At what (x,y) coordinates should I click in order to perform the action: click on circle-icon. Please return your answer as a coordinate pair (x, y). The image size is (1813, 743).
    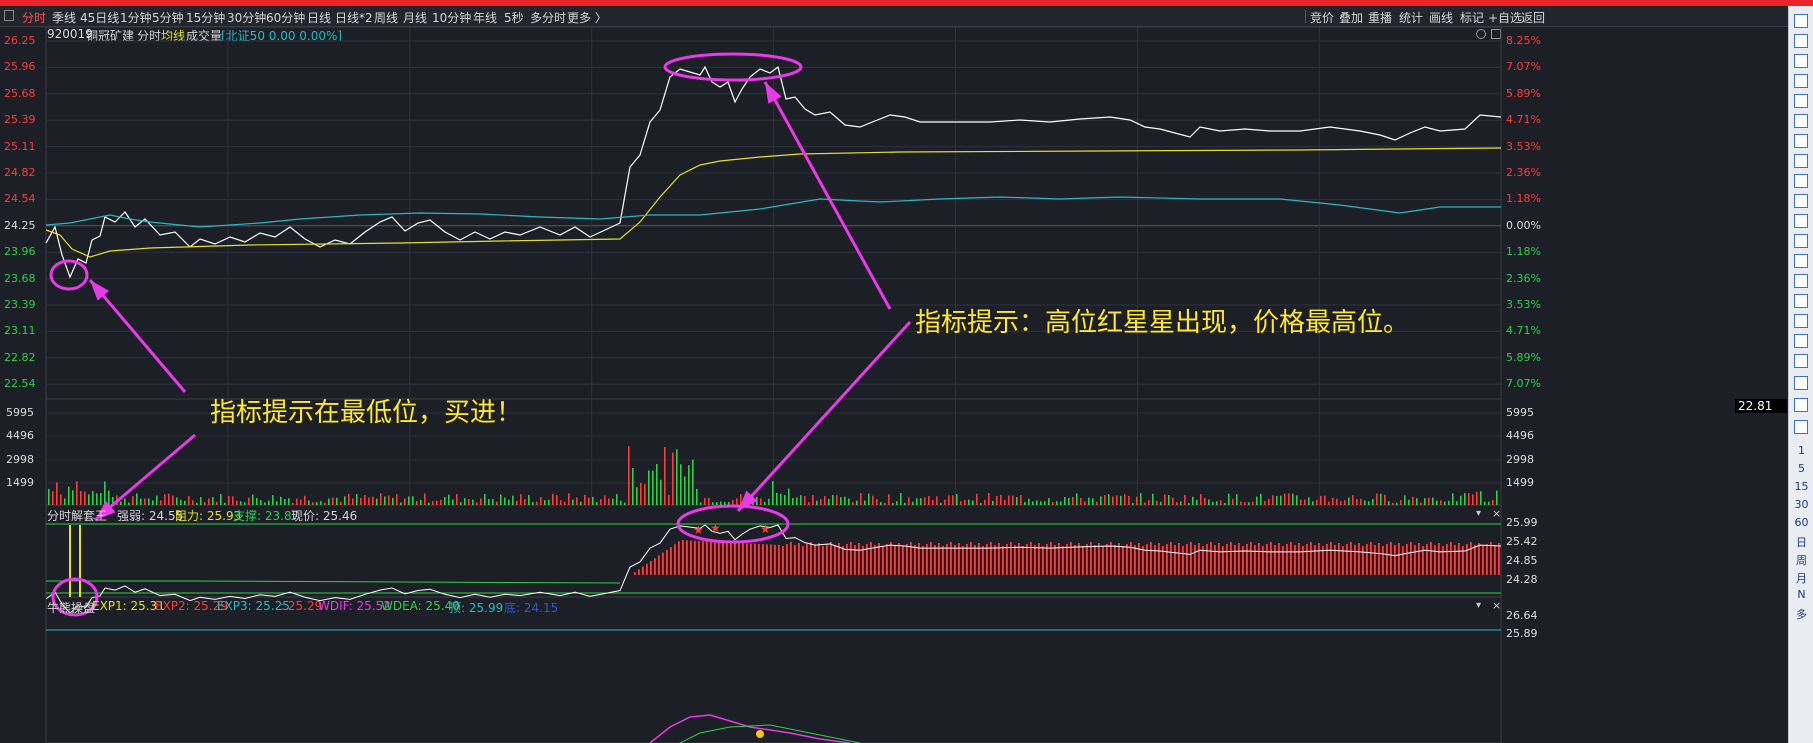
    Looking at the image, I should click on (1801, 301).